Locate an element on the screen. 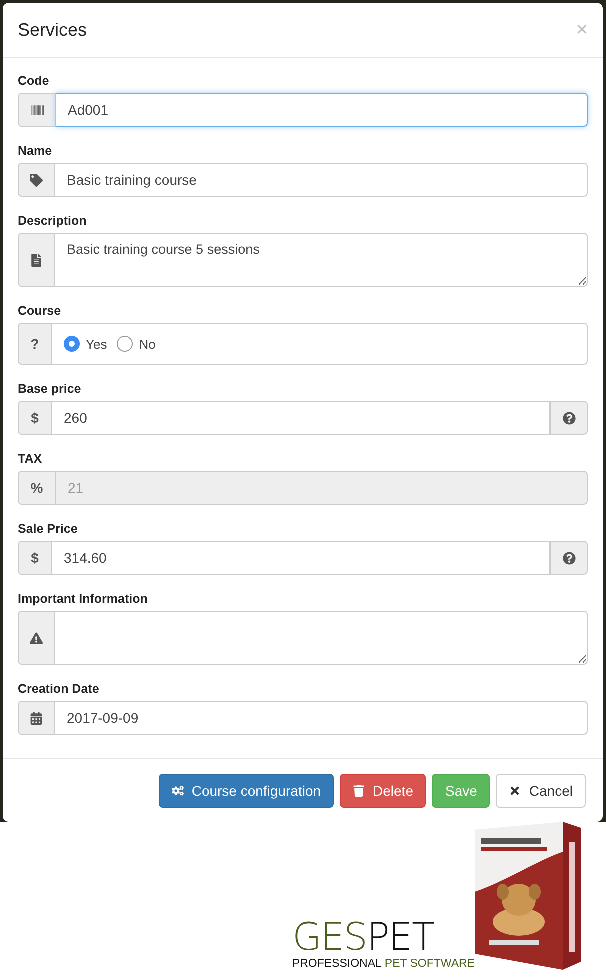  field-label: Course is located at coordinates (40, 311).